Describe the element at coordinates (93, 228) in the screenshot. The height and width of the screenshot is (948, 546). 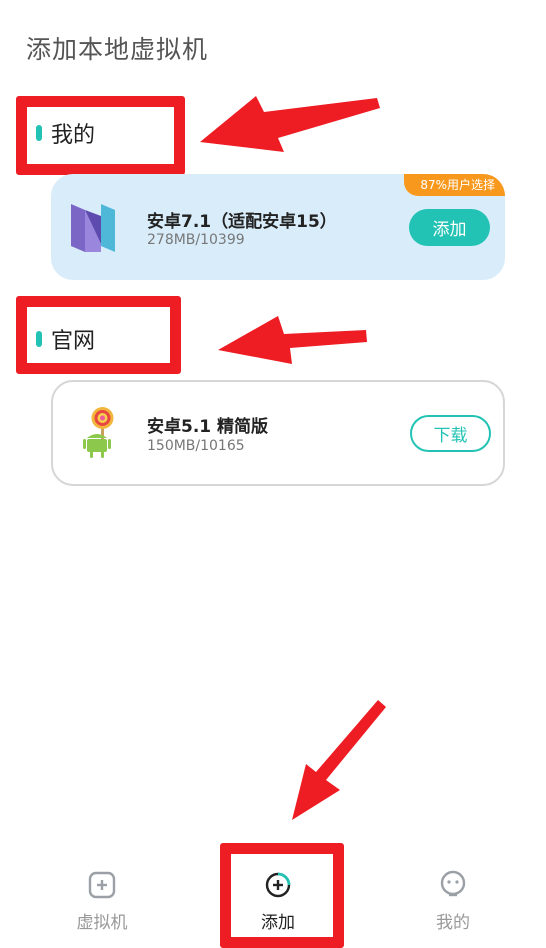
I see `android-nougat-logo-icon` at that location.